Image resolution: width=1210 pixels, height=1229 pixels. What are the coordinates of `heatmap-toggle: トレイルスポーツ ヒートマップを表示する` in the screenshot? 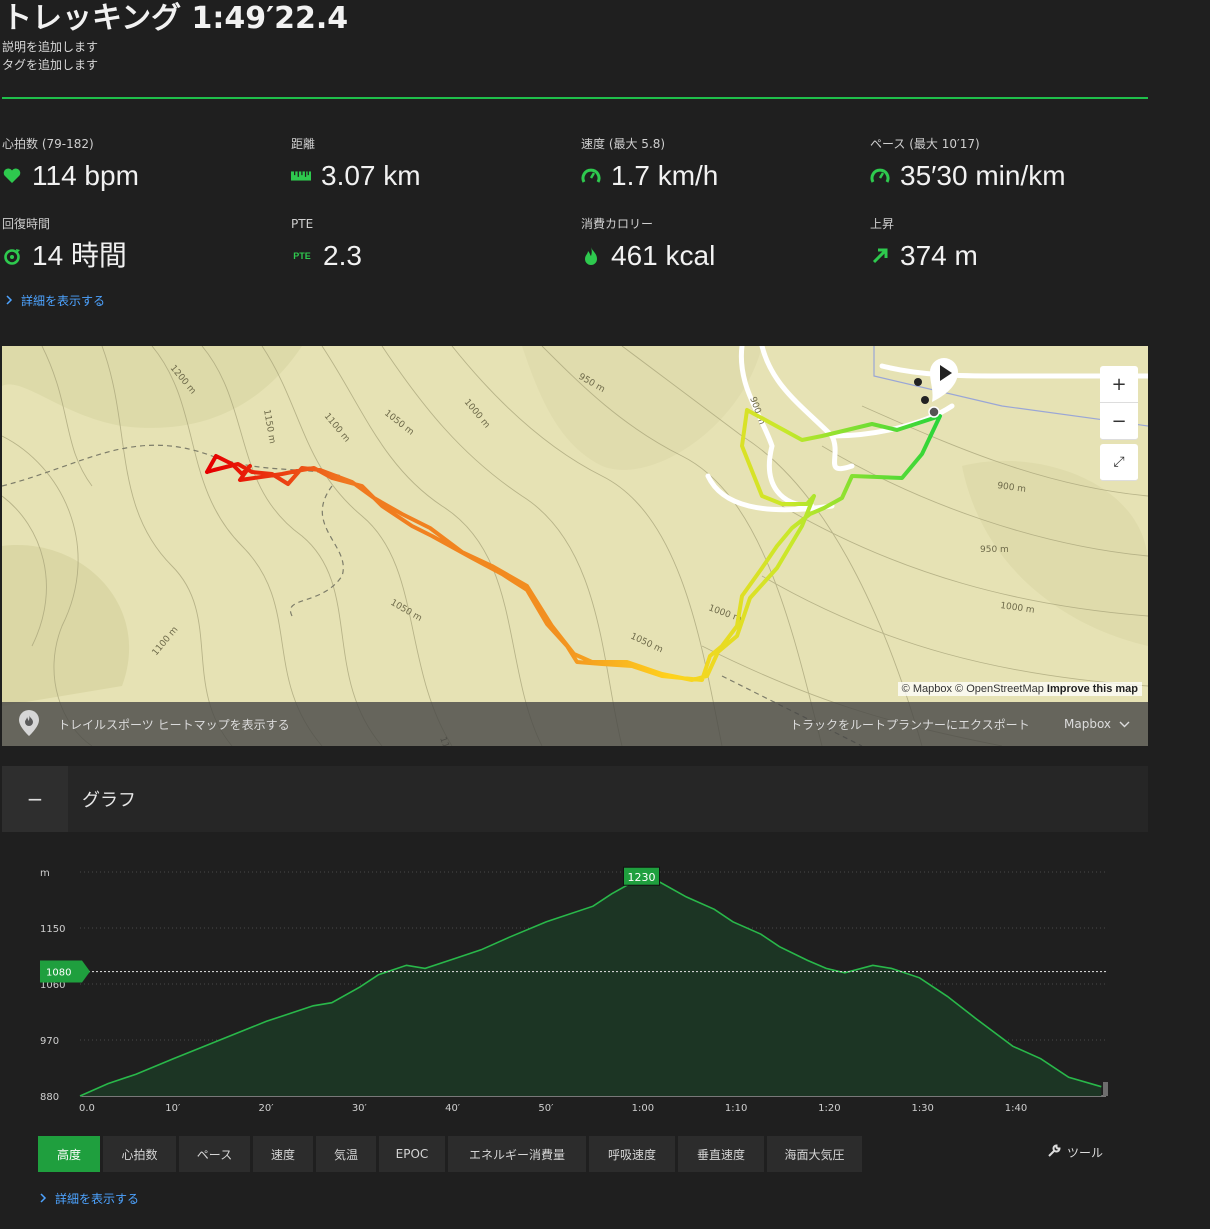 It's located at (154, 724).